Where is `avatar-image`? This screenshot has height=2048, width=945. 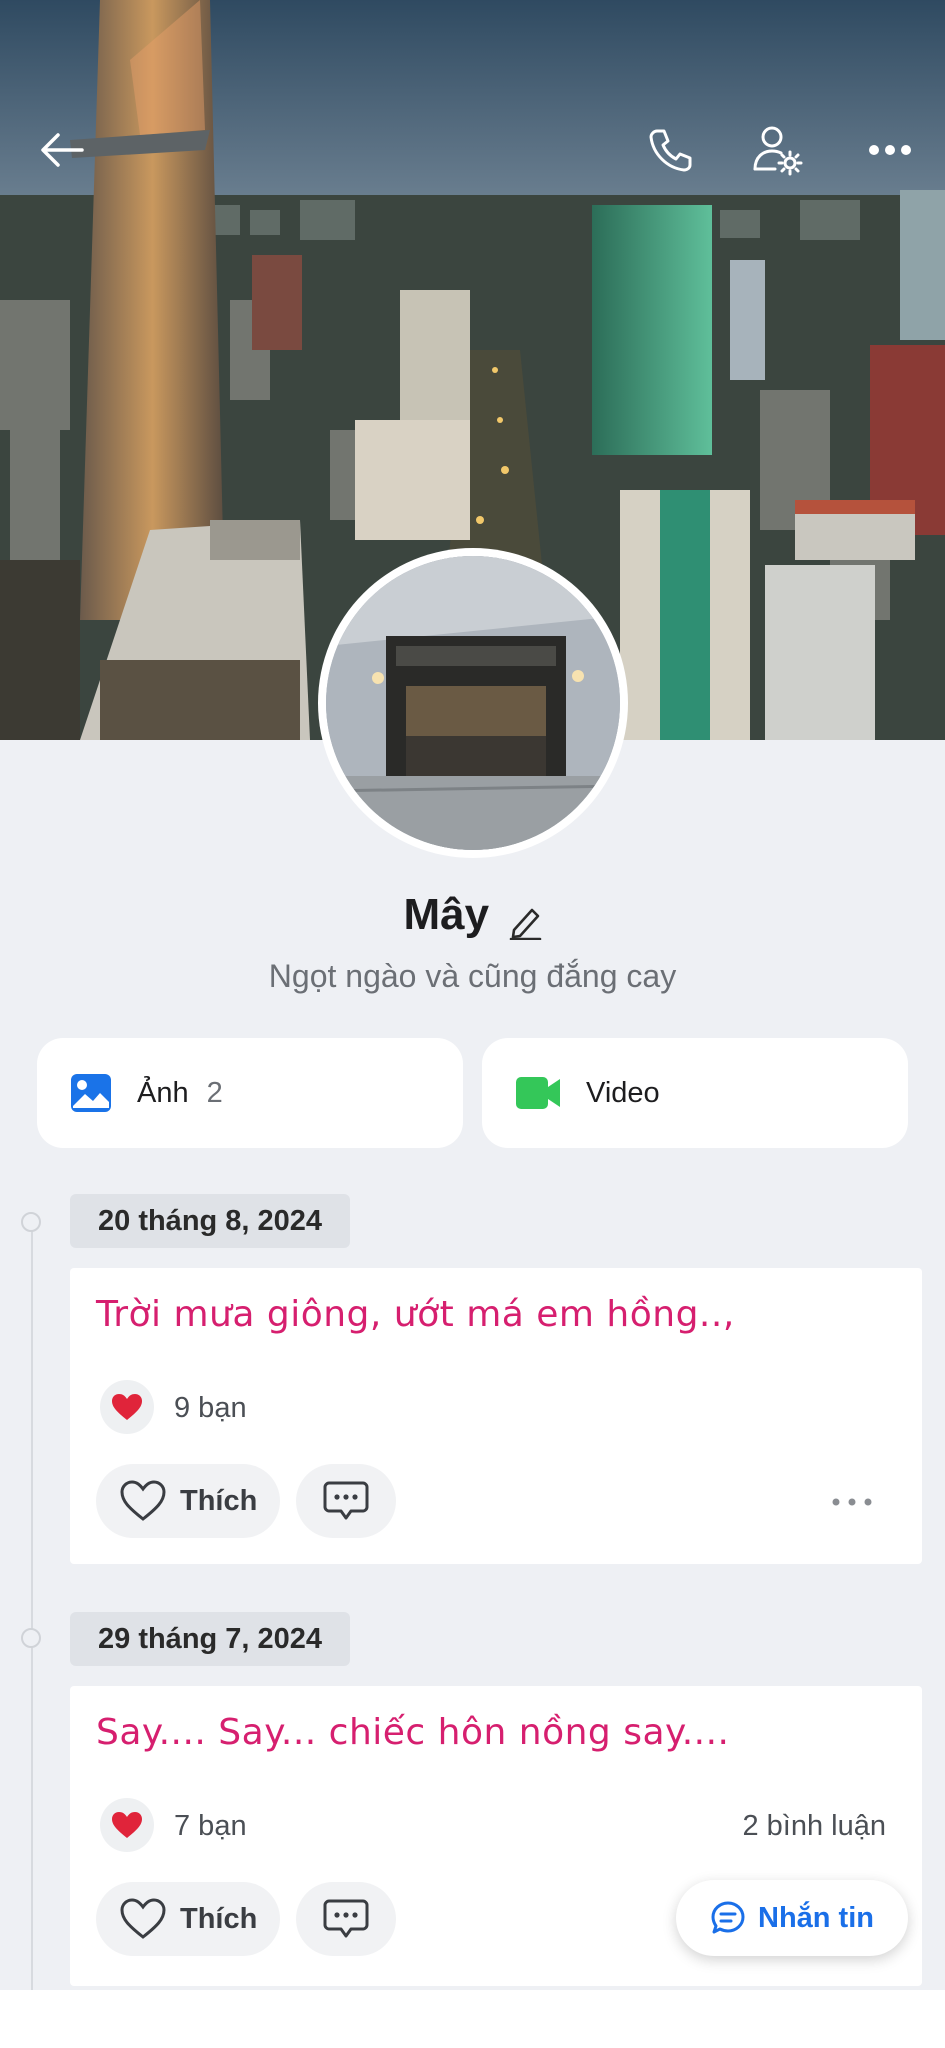 avatar-image is located at coordinates (473, 703).